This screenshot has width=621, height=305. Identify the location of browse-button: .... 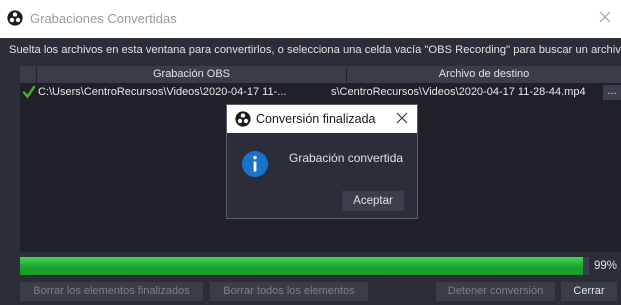
(612, 92).